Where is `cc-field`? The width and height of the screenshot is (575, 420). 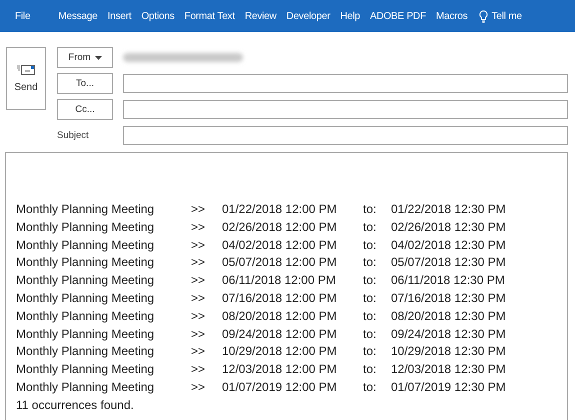 cc-field is located at coordinates (345, 109).